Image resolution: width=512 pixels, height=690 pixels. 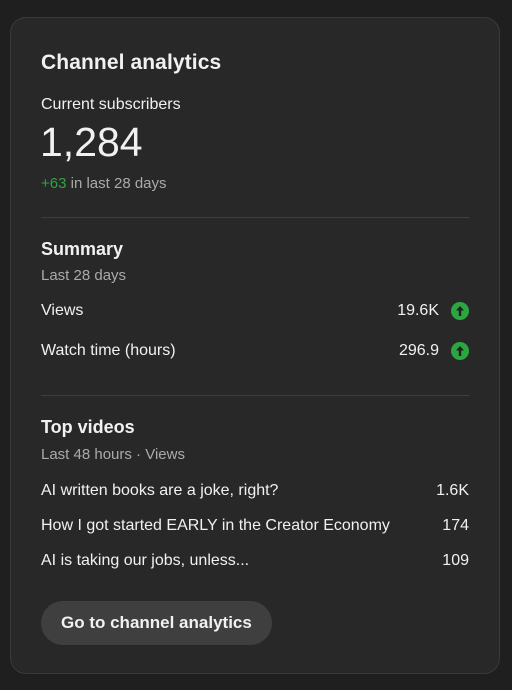 I want to click on metric-value: 19.6K, so click(x=418, y=310).